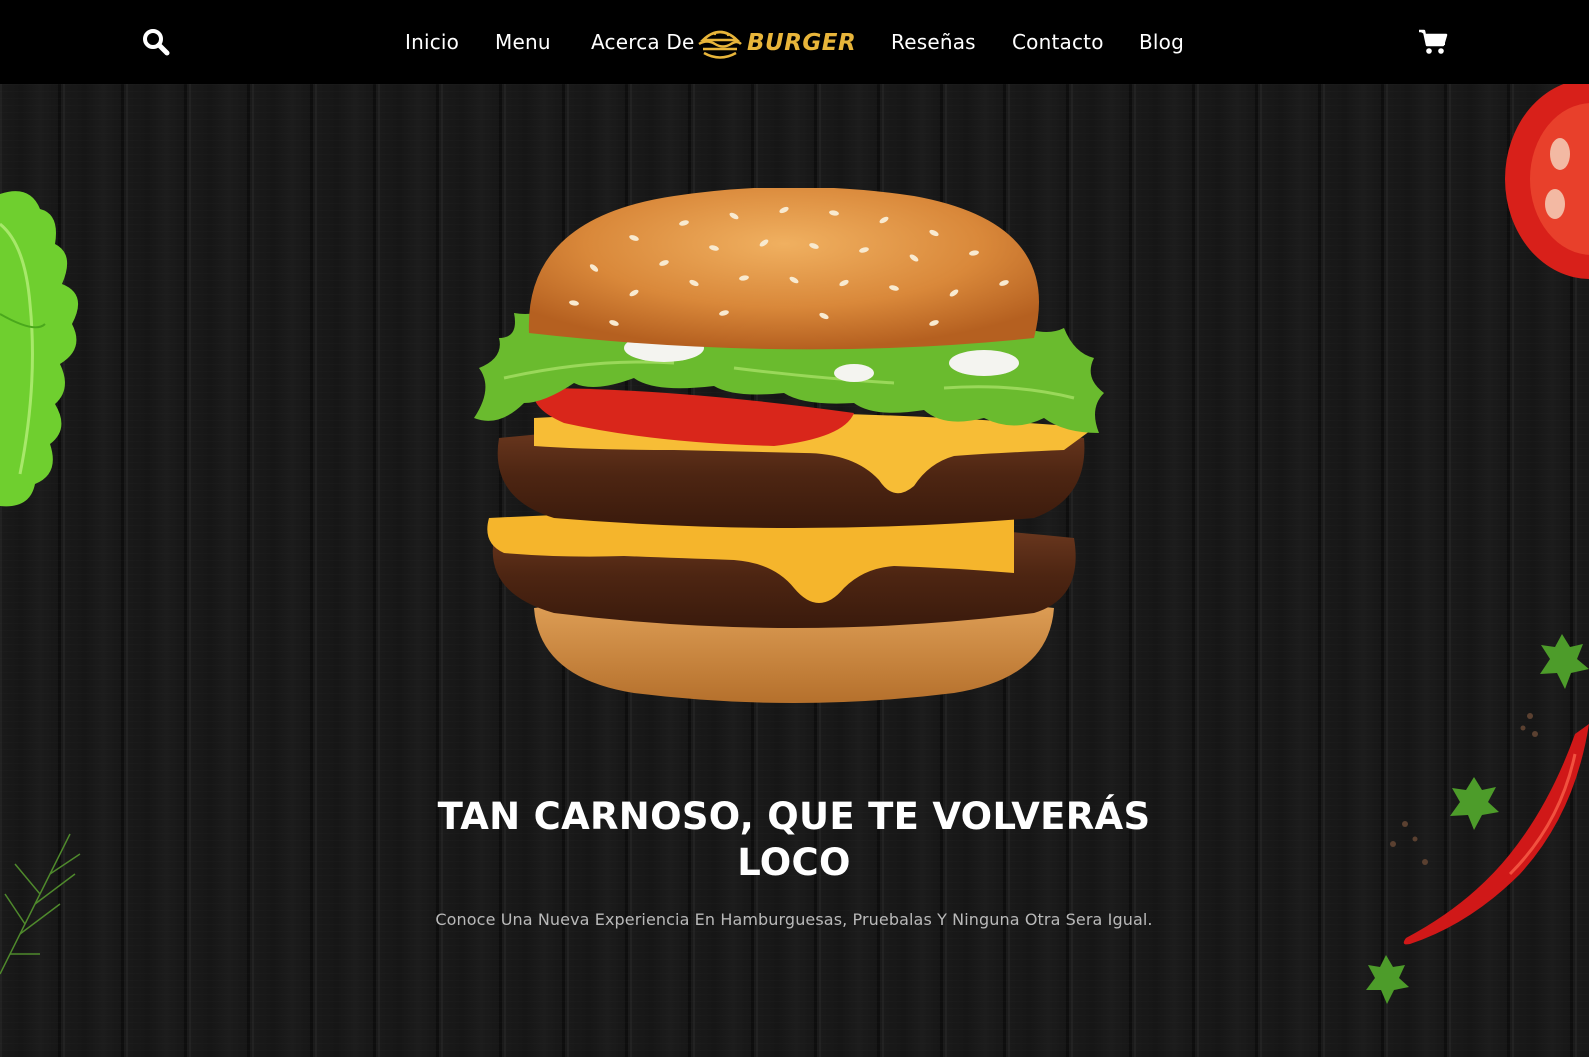 The width and height of the screenshot is (1589, 1057). What do you see at coordinates (40, 904) in the screenshot?
I see `herb-image` at bounding box center [40, 904].